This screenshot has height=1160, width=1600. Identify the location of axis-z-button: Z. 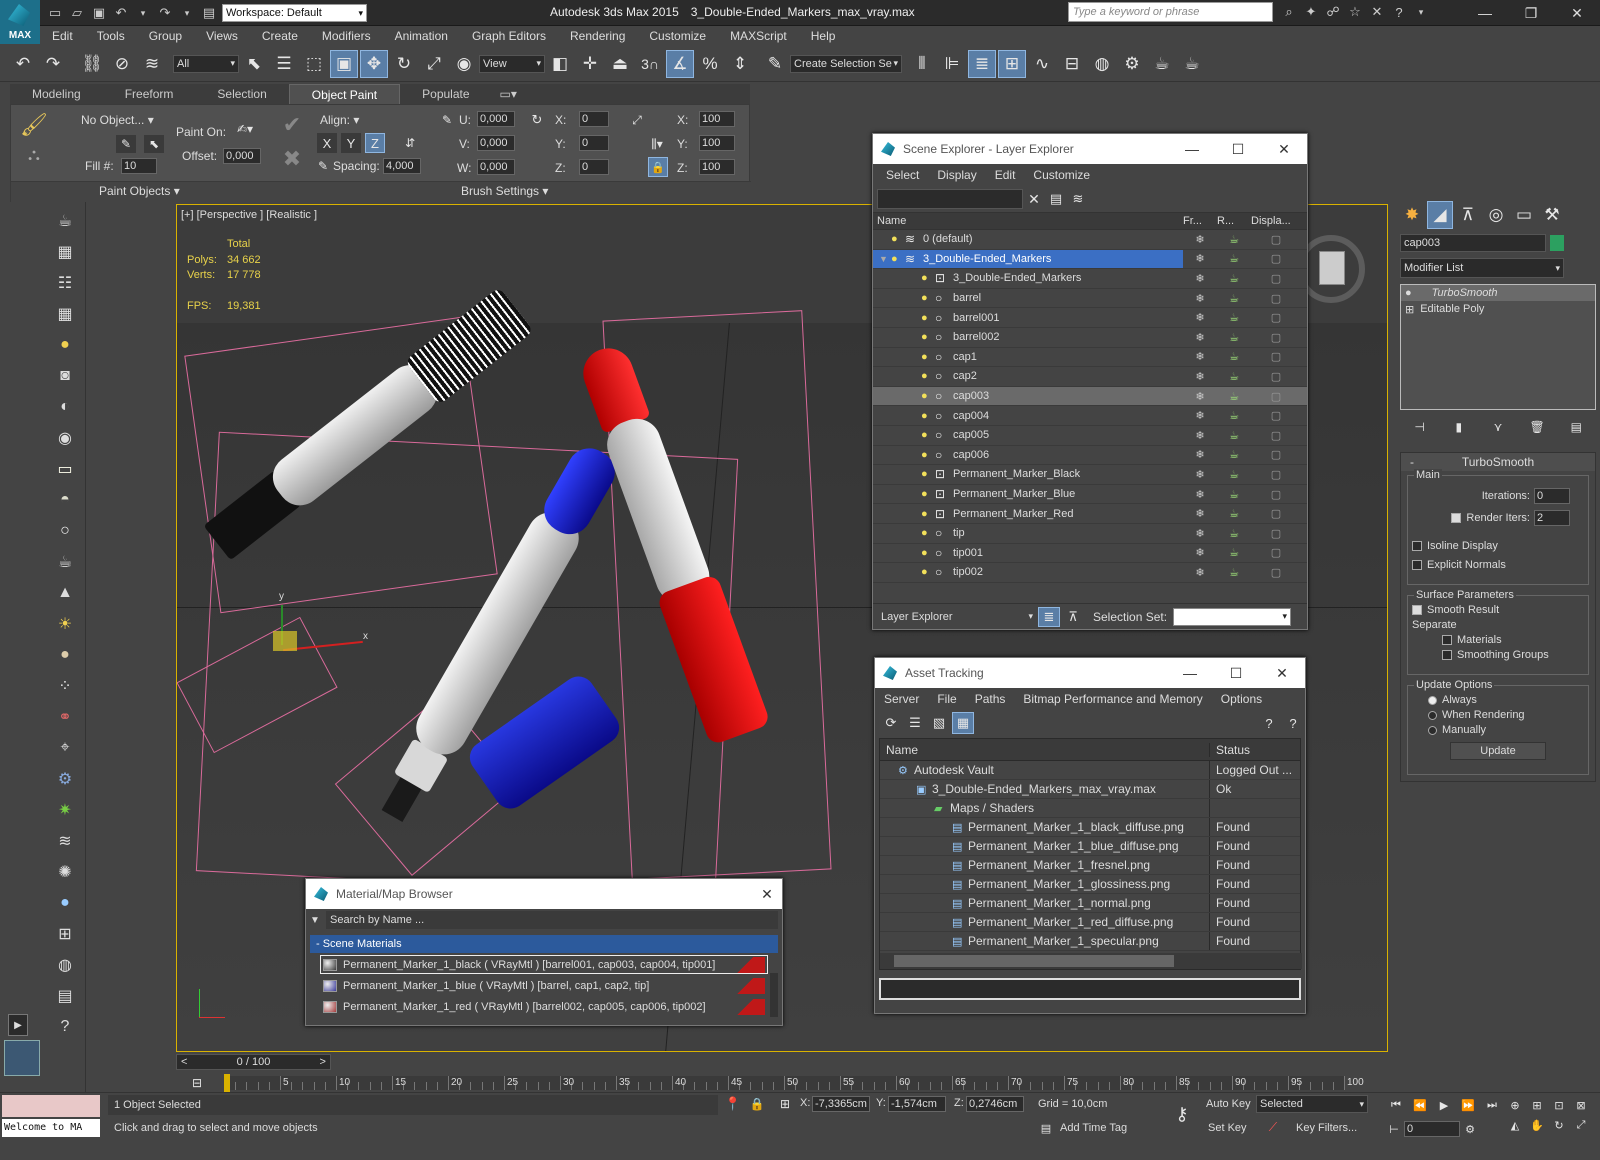
(375, 143).